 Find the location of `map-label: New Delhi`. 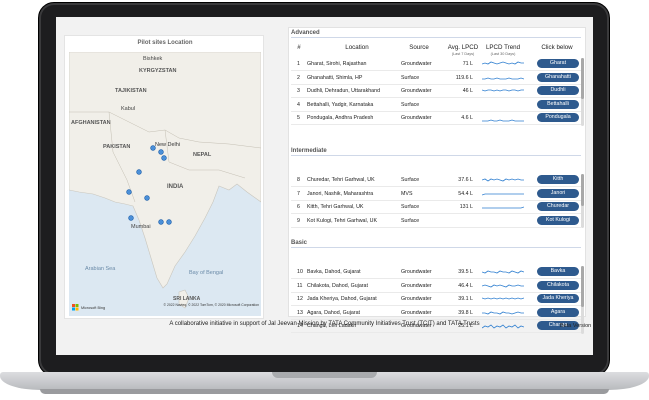

map-label: New Delhi is located at coordinates (167, 145).